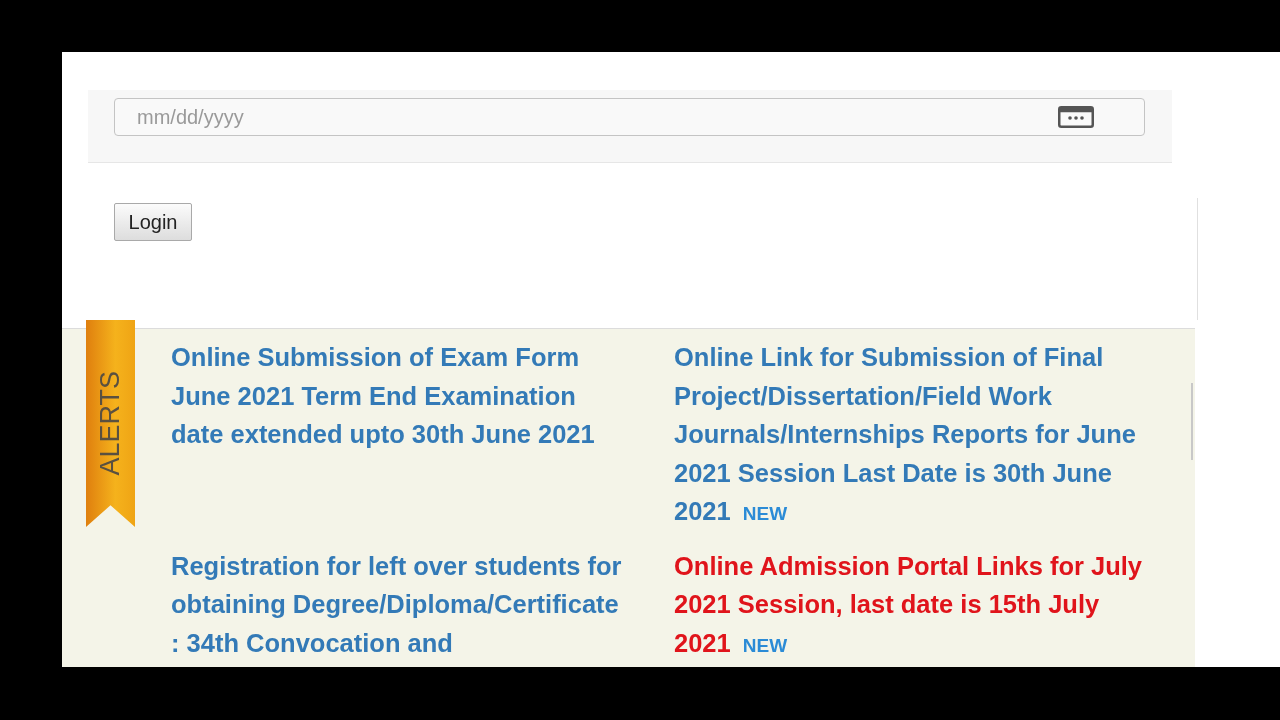  What do you see at coordinates (911, 436) in the screenshot?
I see `alert-link: Online Link for Submission of Final Project/Dissertation/Field Work Journals/Internships Reports for June 2021 Session Last Date is 30th June 2021 NEW` at bounding box center [911, 436].